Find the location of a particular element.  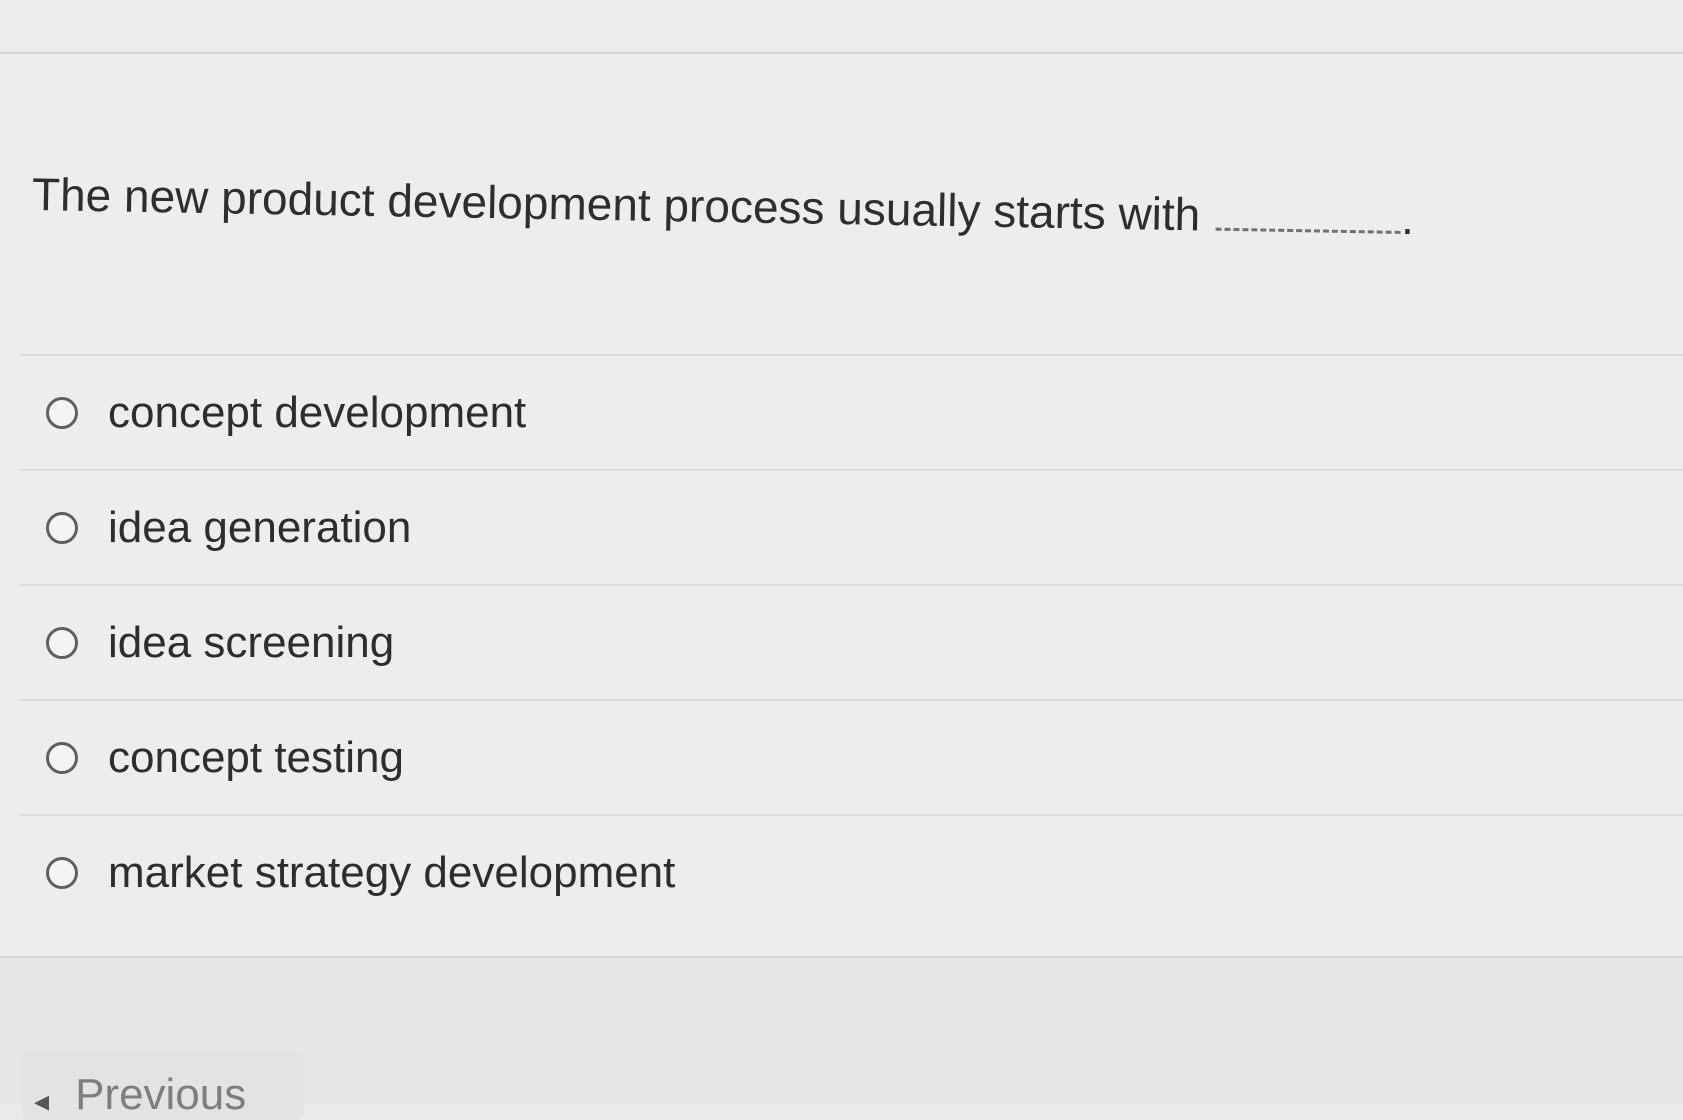

chevron-left-icon: ◂ is located at coordinates (42, 1101).